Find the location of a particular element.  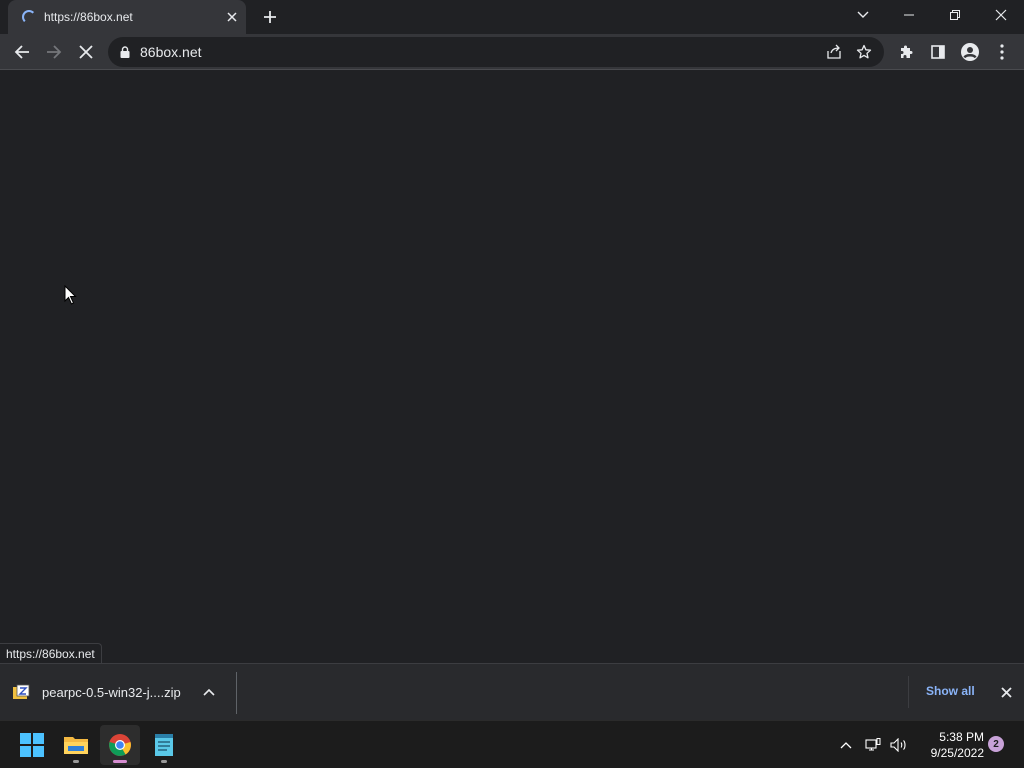

side-panel-icon is located at coordinates (938, 52).